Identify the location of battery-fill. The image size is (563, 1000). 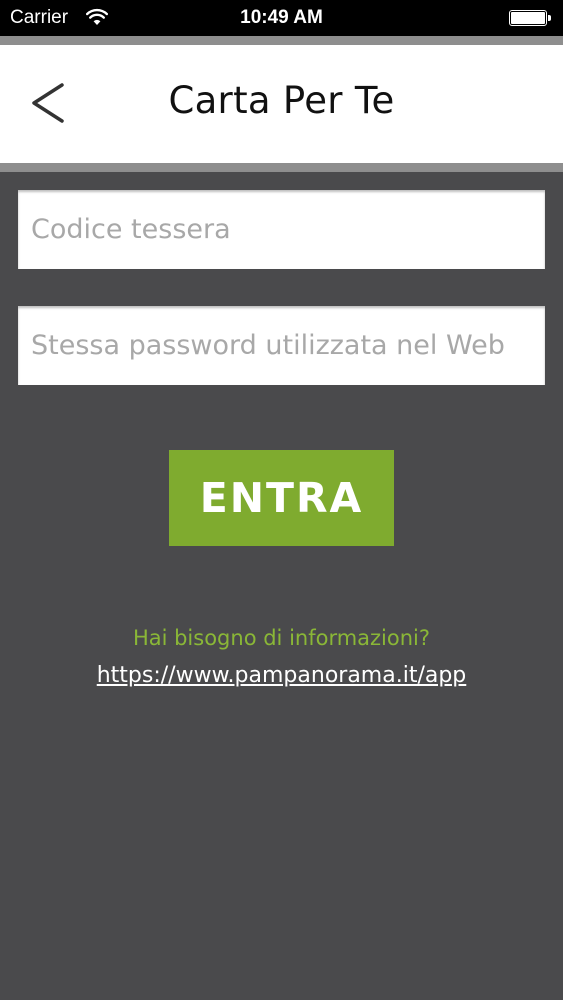
(528, 18).